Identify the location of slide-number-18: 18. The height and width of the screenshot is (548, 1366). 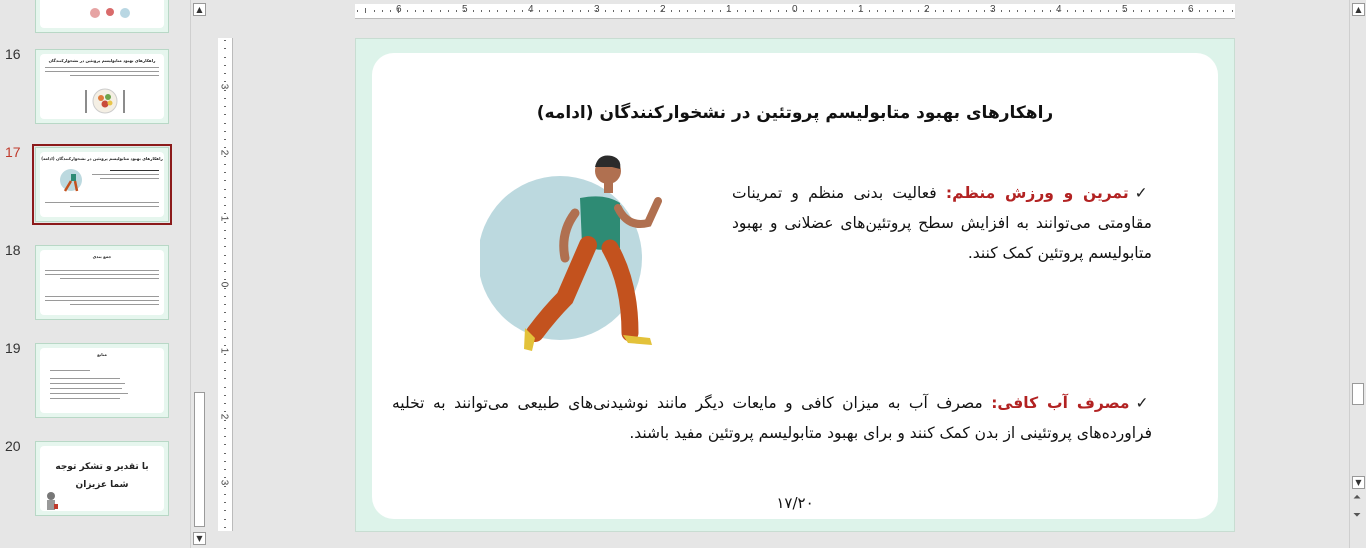
(13, 250).